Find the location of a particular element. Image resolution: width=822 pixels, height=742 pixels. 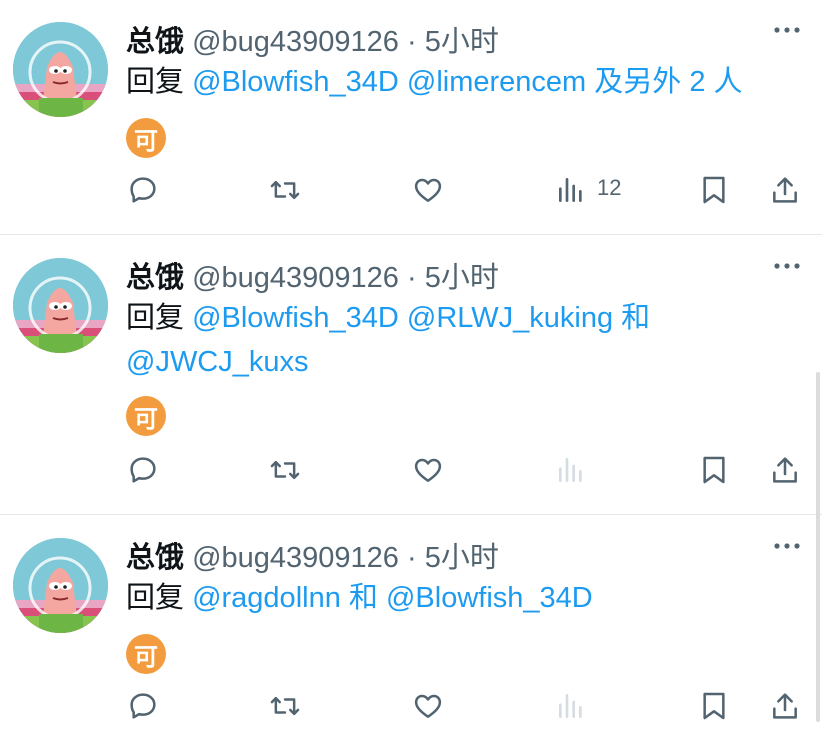

reply-context: 回复 @ragdollnn 和 @Blowfish_34D is located at coordinates (466, 598).